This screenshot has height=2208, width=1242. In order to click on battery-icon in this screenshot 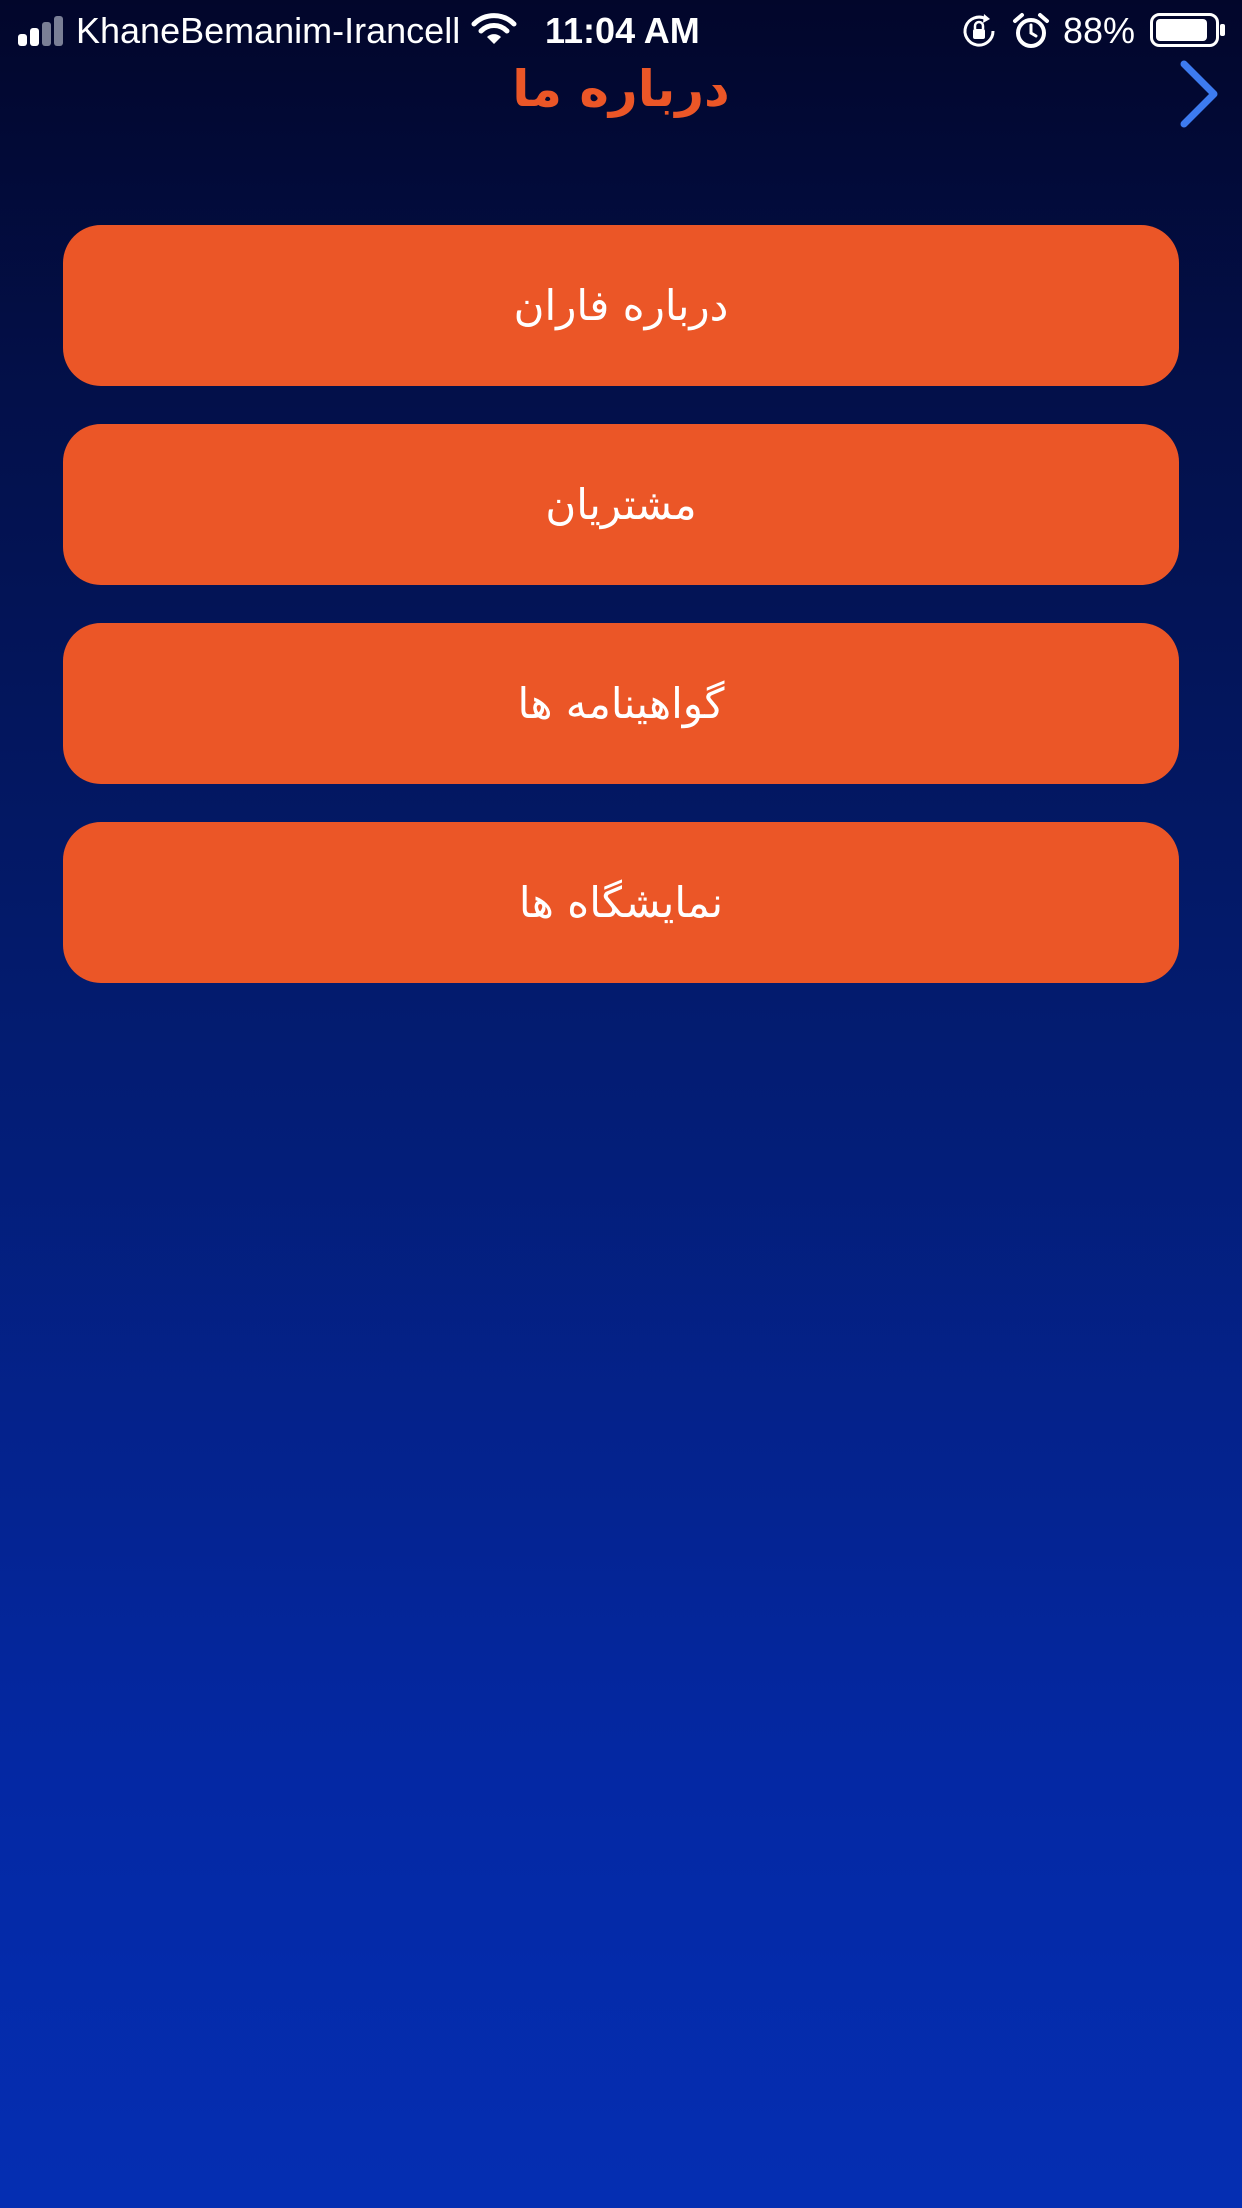, I will do `click(1187, 30)`.